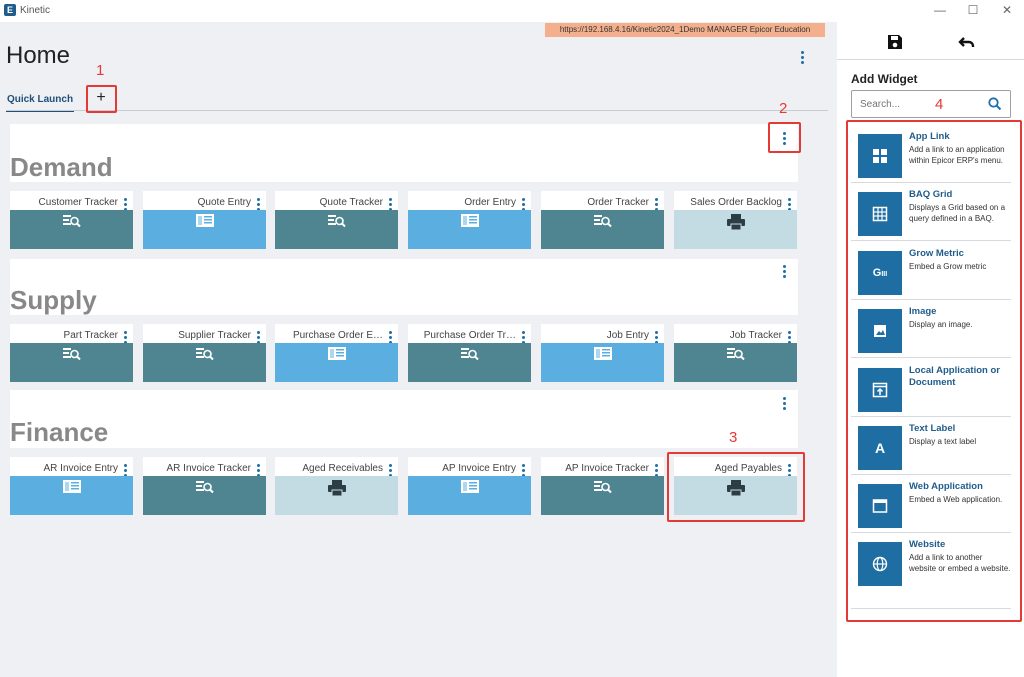 This screenshot has height=677, width=1024. Describe the element at coordinates (948, 266) in the screenshot. I see `widget-description: Embed a Grow metric` at that location.